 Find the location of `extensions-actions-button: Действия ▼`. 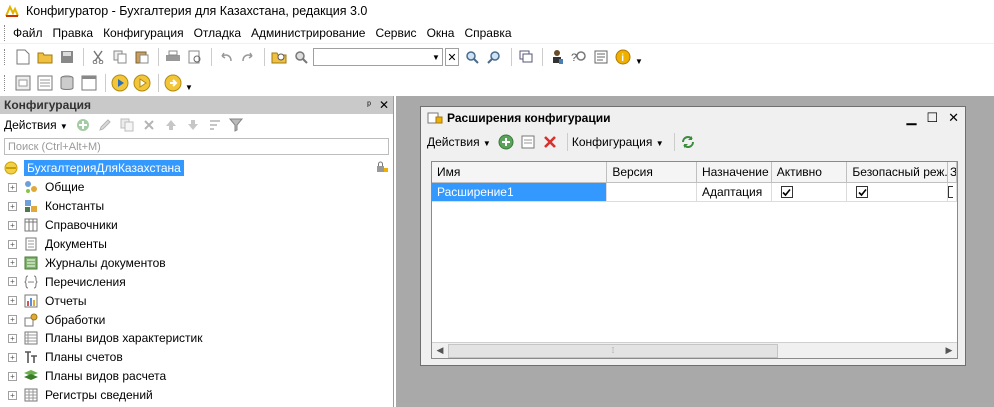

extensions-actions-button: Действия ▼ is located at coordinates (459, 142).